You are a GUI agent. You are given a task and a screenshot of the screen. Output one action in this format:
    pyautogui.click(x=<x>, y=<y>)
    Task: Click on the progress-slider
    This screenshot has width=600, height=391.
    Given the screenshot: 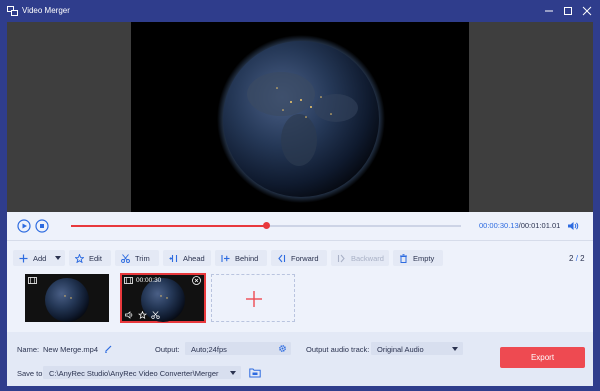 What is the action you would take?
    pyautogui.click(x=266, y=225)
    